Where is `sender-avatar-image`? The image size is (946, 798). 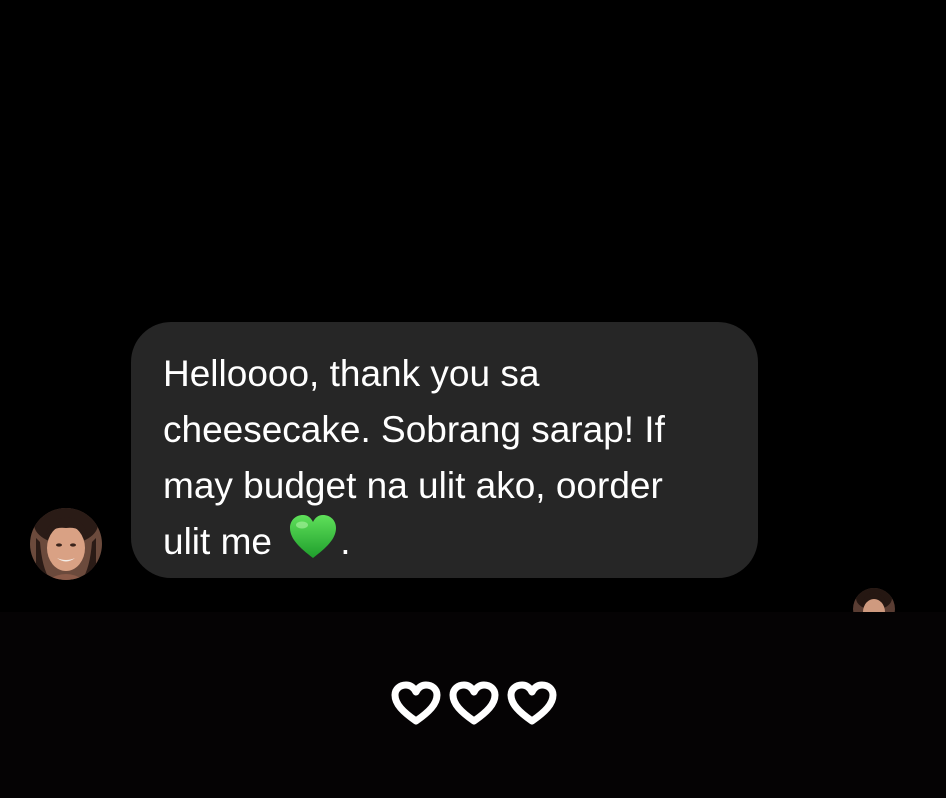 sender-avatar-image is located at coordinates (66, 544).